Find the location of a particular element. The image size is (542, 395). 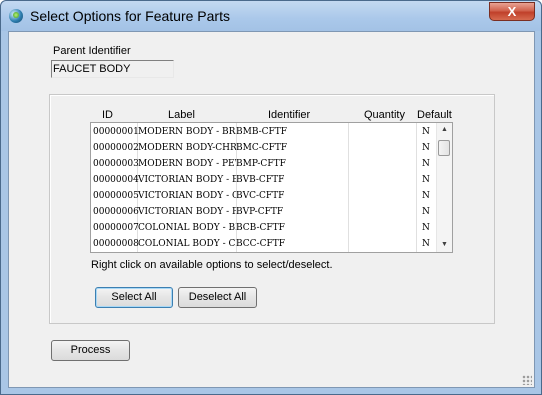

scrollbar-thumb is located at coordinates (444, 148).